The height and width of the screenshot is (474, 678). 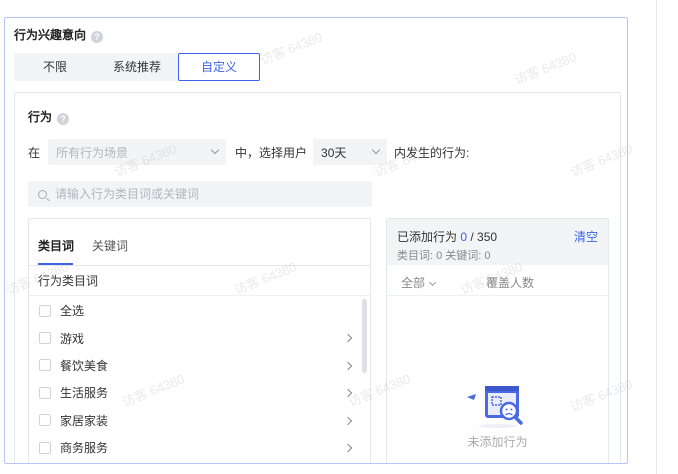 I want to click on search-icon, so click(x=42, y=194).